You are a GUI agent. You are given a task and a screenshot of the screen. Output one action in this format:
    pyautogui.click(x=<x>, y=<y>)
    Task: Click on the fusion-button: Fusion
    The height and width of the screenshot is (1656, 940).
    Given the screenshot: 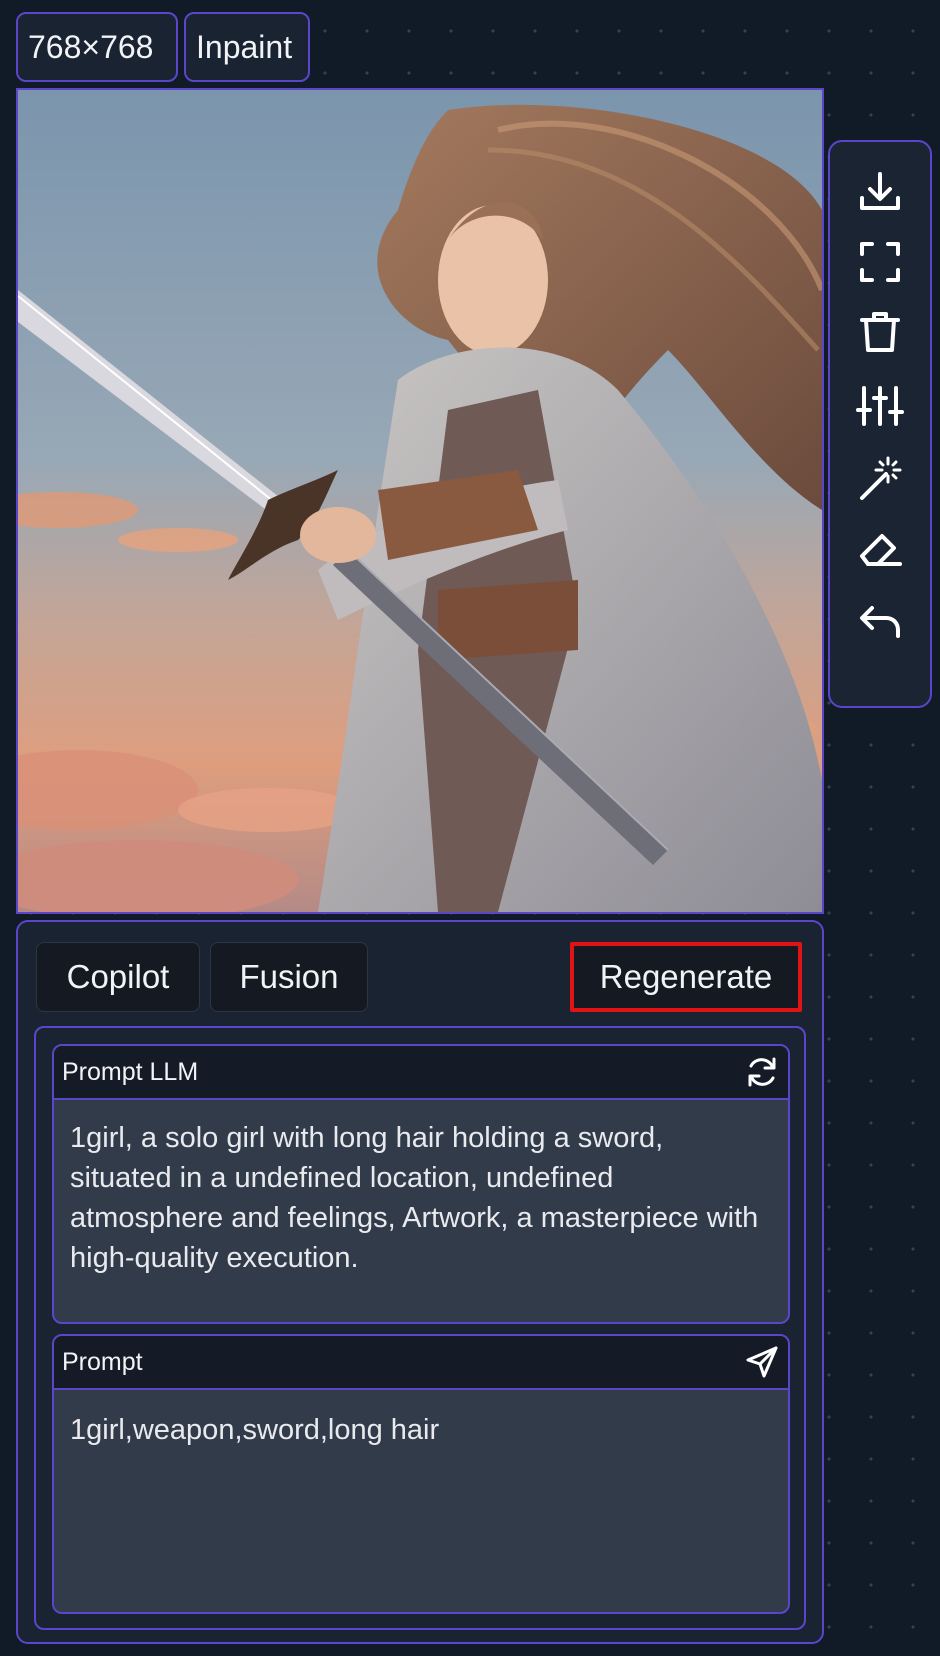 What is the action you would take?
    pyautogui.click(x=289, y=977)
    